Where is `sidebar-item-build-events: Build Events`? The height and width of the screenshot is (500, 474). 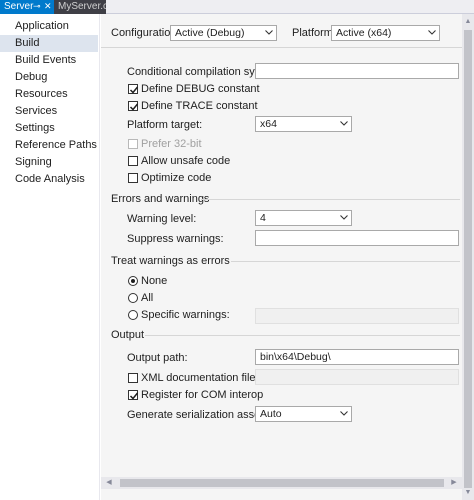 sidebar-item-build-events: Build Events is located at coordinates (49, 60).